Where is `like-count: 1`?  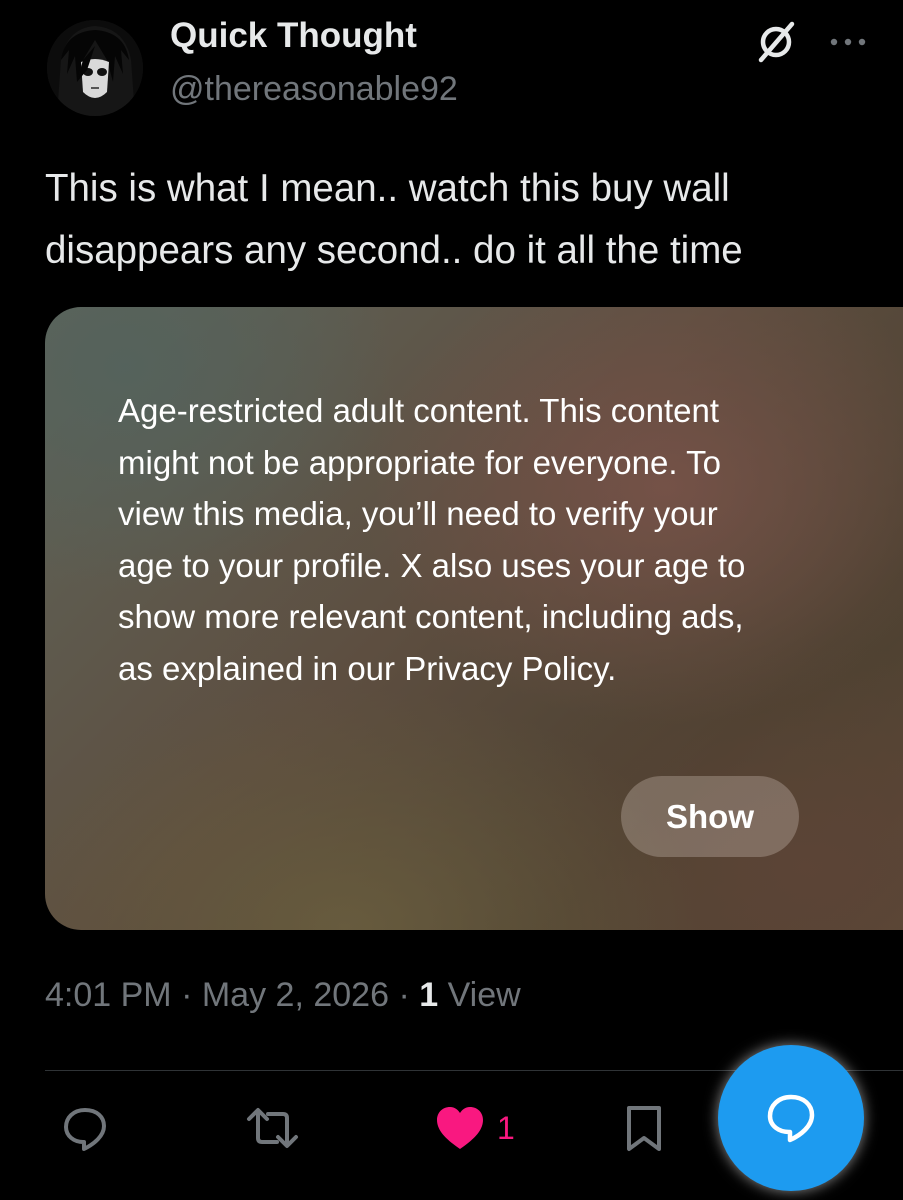
like-count: 1 is located at coordinates (506, 1127).